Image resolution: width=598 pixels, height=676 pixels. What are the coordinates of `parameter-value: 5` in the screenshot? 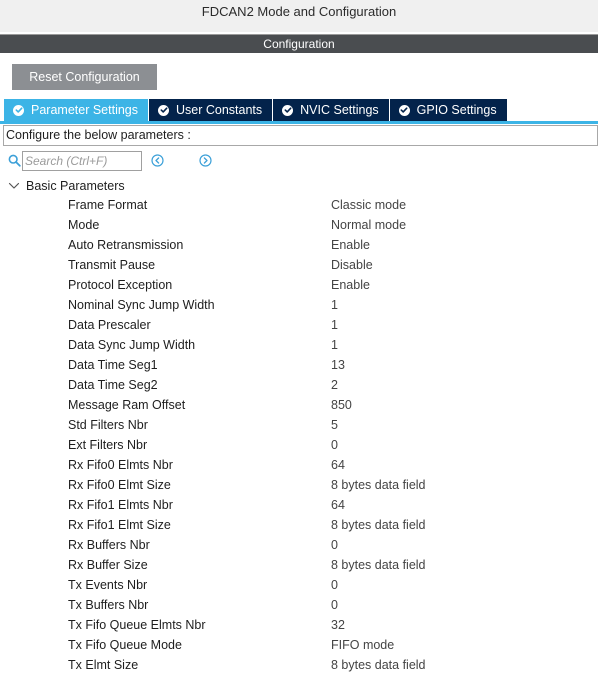 It's located at (334, 425).